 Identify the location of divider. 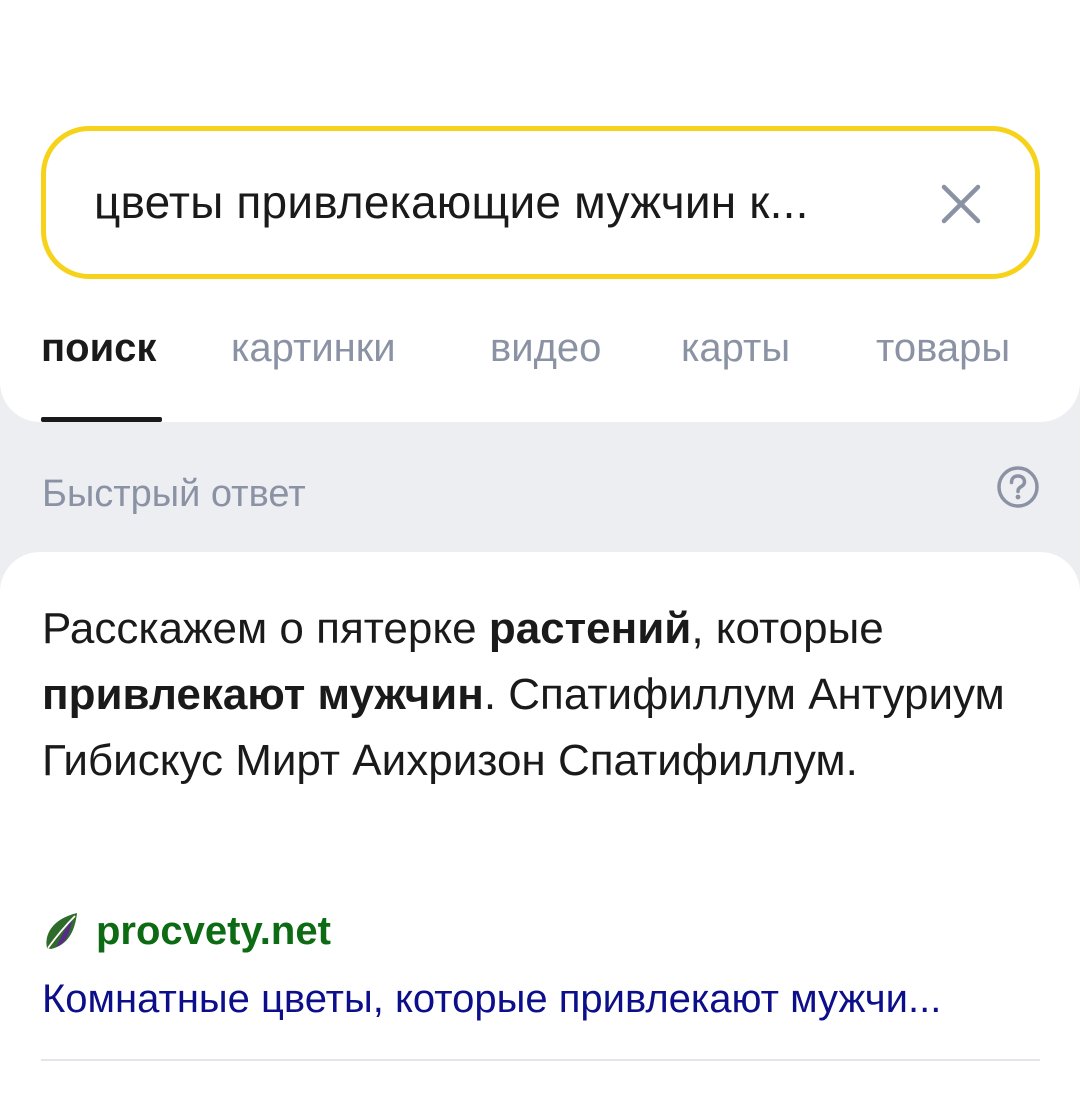
(540, 1060).